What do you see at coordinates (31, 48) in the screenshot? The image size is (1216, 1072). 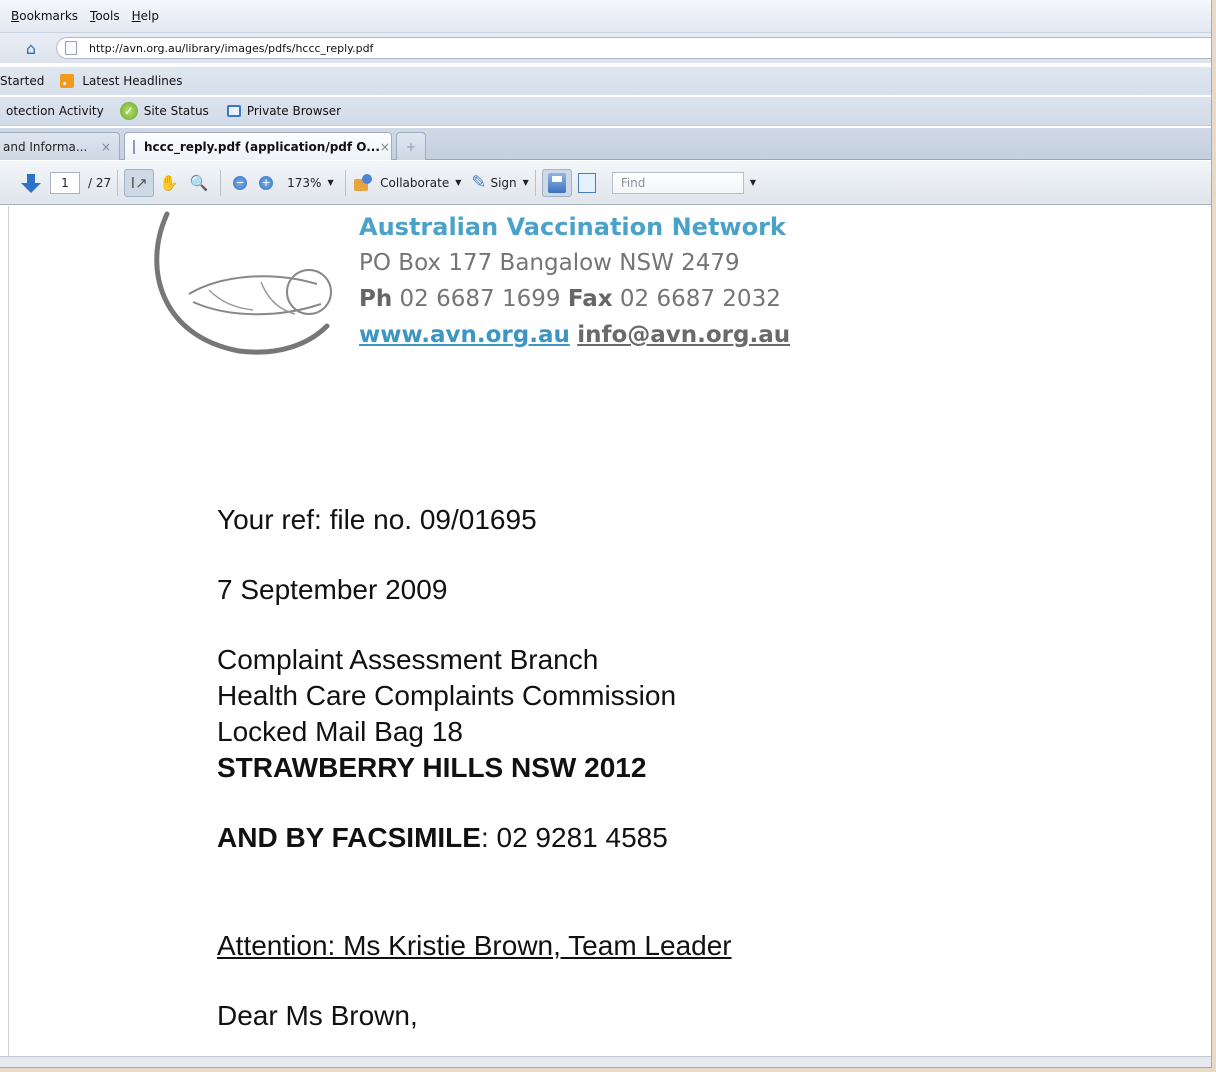 I see `home-icon: ⌂` at bounding box center [31, 48].